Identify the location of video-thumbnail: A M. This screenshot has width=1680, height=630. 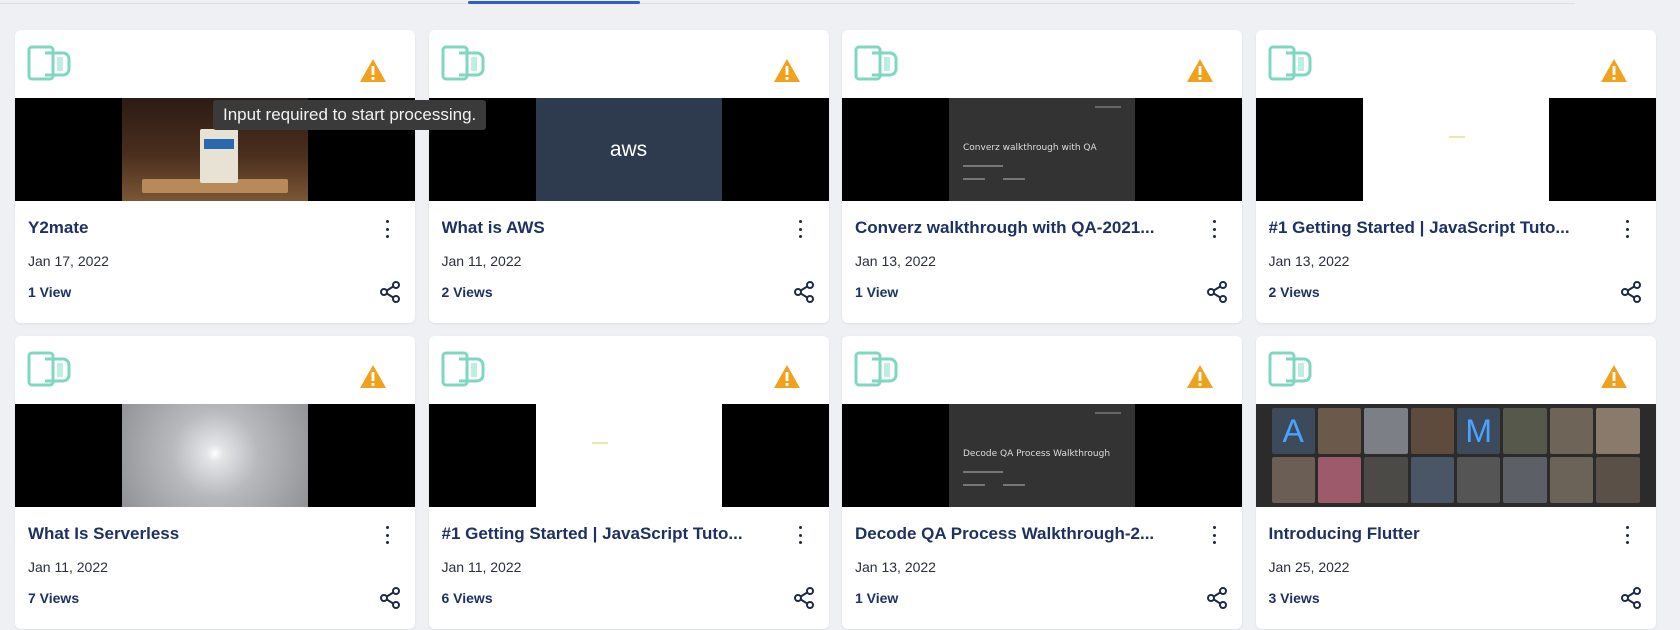
(1455, 455).